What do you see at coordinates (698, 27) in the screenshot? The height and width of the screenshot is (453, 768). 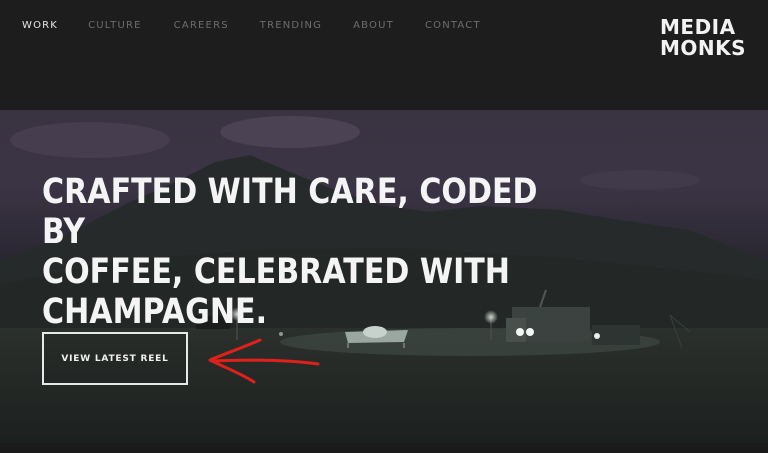 I see `logo-line-1: MEDIA` at bounding box center [698, 27].